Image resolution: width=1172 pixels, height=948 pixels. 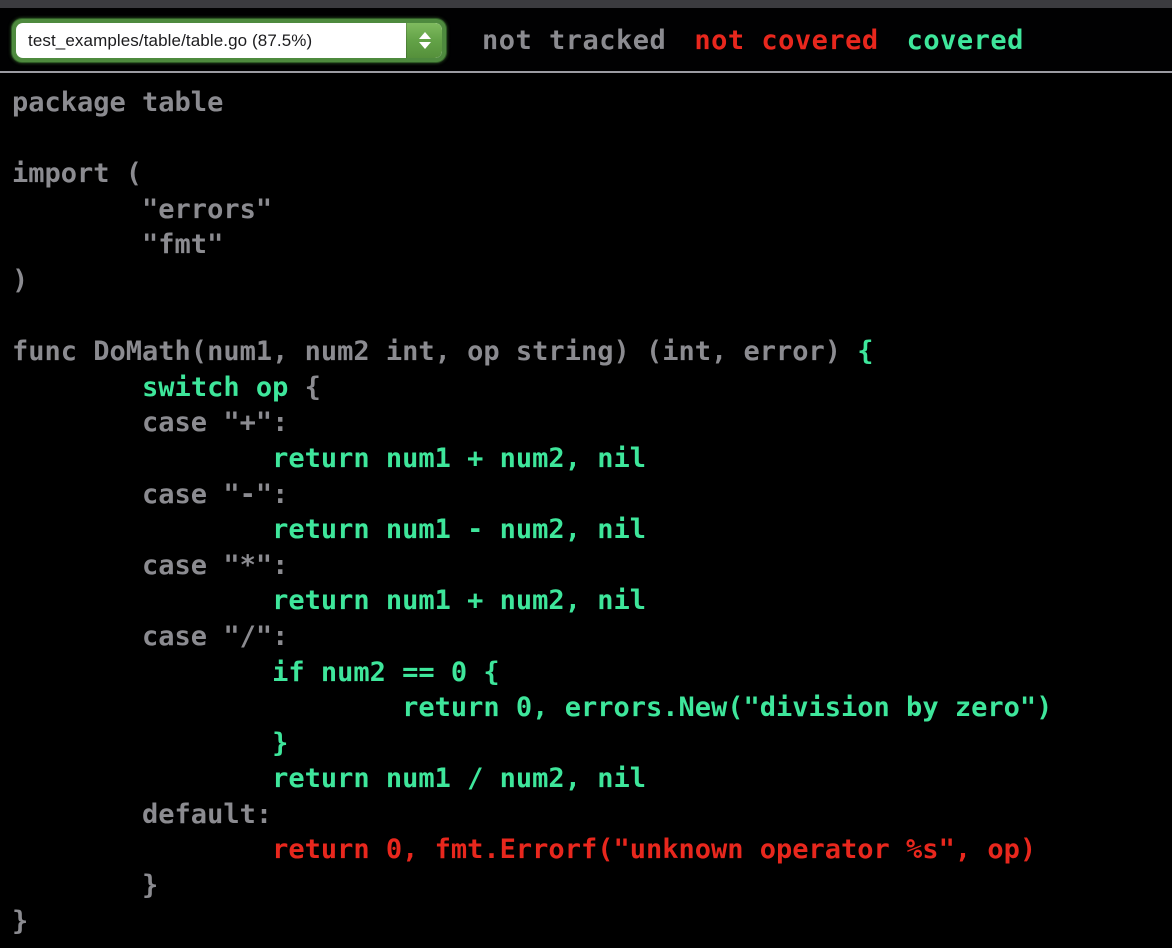 What do you see at coordinates (586, 4) in the screenshot?
I see `window-title-strip` at bounding box center [586, 4].